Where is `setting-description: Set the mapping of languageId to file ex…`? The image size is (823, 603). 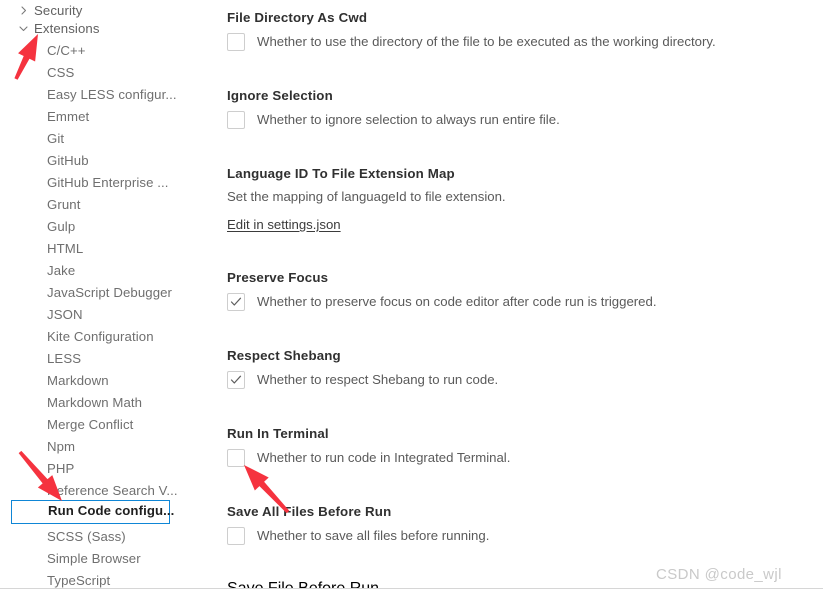
setting-description: Set the mapping of languageId to file ex… is located at coordinates (366, 196).